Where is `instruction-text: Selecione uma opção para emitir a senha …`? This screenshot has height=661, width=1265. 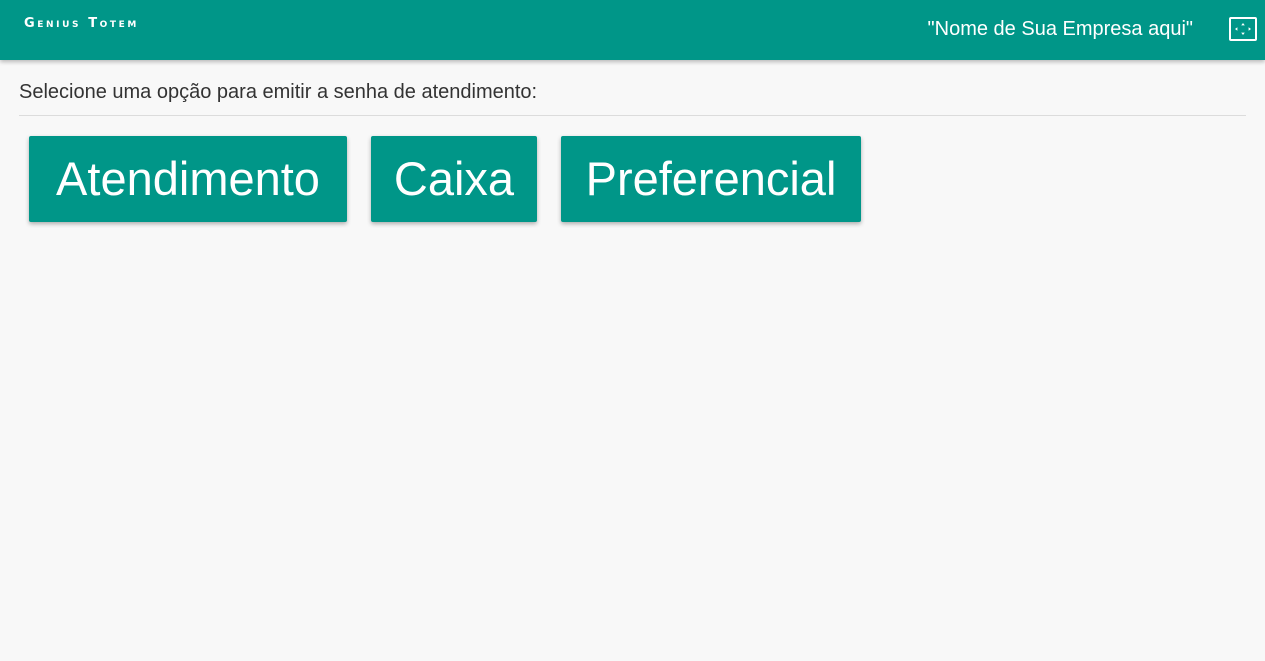 instruction-text: Selecione uma opção para emitir a senha … is located at coordinates (278, 92).